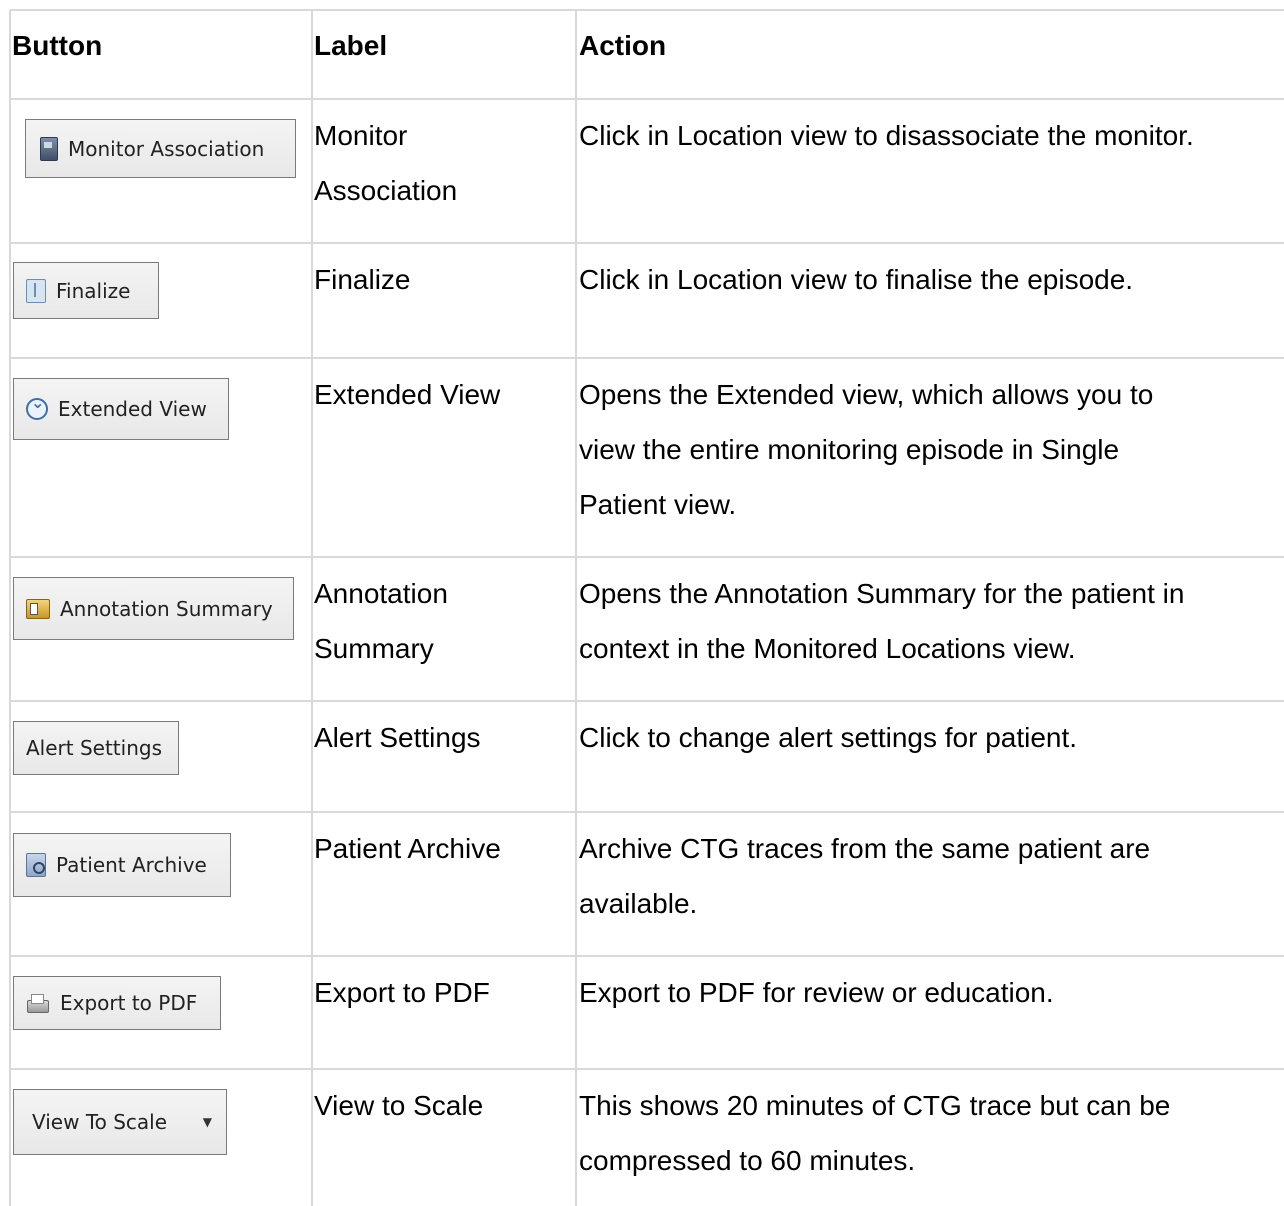 The height and width of the screenshot is (1206, 1284). I want to click on label-cell: Patient Archive, so click(407, 848).